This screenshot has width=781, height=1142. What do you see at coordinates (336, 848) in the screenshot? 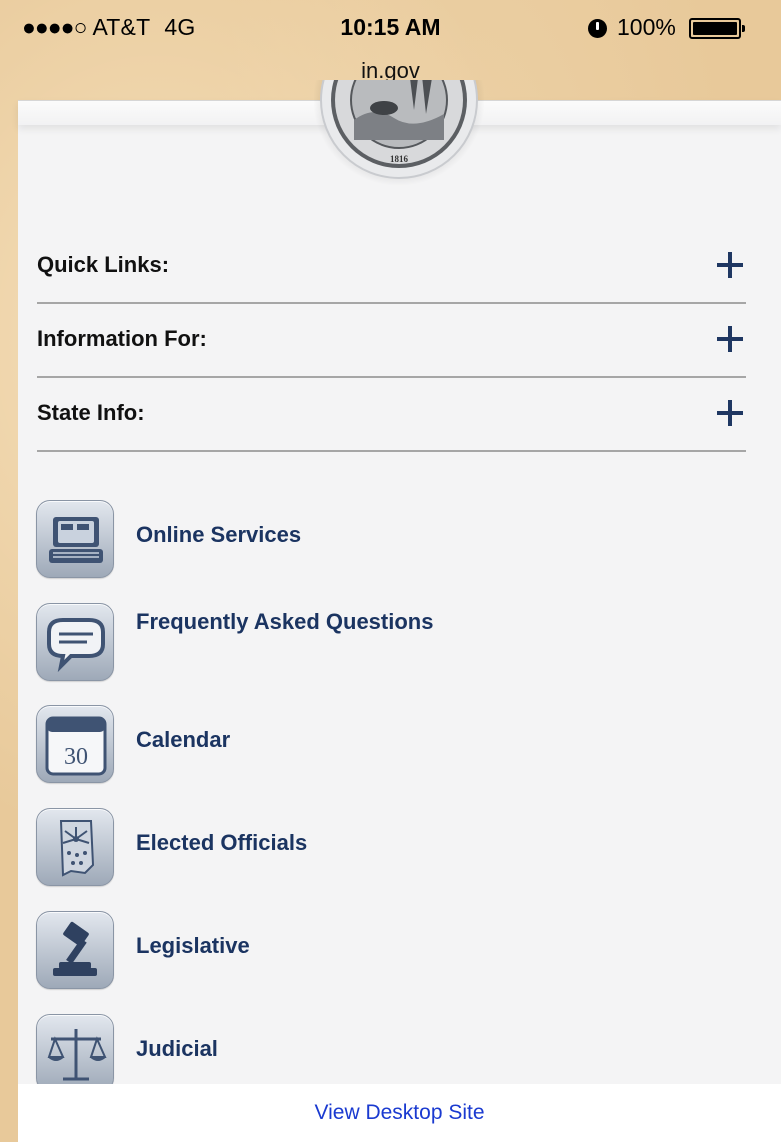
I see `service-elected-officials: Elected Officials` at bounding box center [336, 848].